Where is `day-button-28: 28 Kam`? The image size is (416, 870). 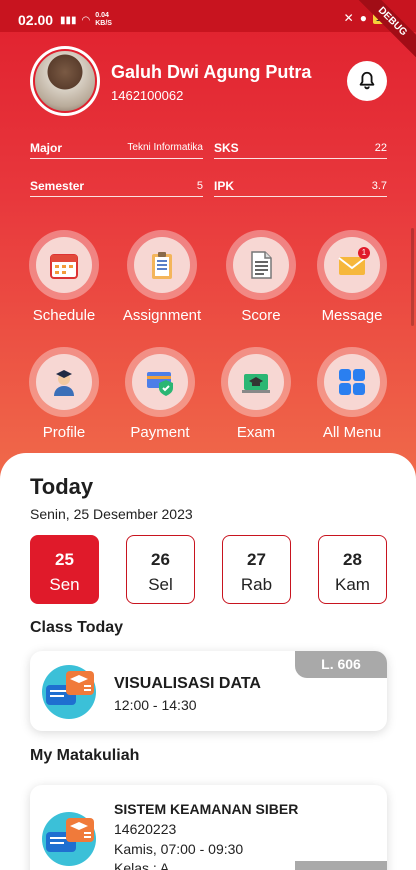 day-button-28: 28 Kam is located at coordinates (352, 569).